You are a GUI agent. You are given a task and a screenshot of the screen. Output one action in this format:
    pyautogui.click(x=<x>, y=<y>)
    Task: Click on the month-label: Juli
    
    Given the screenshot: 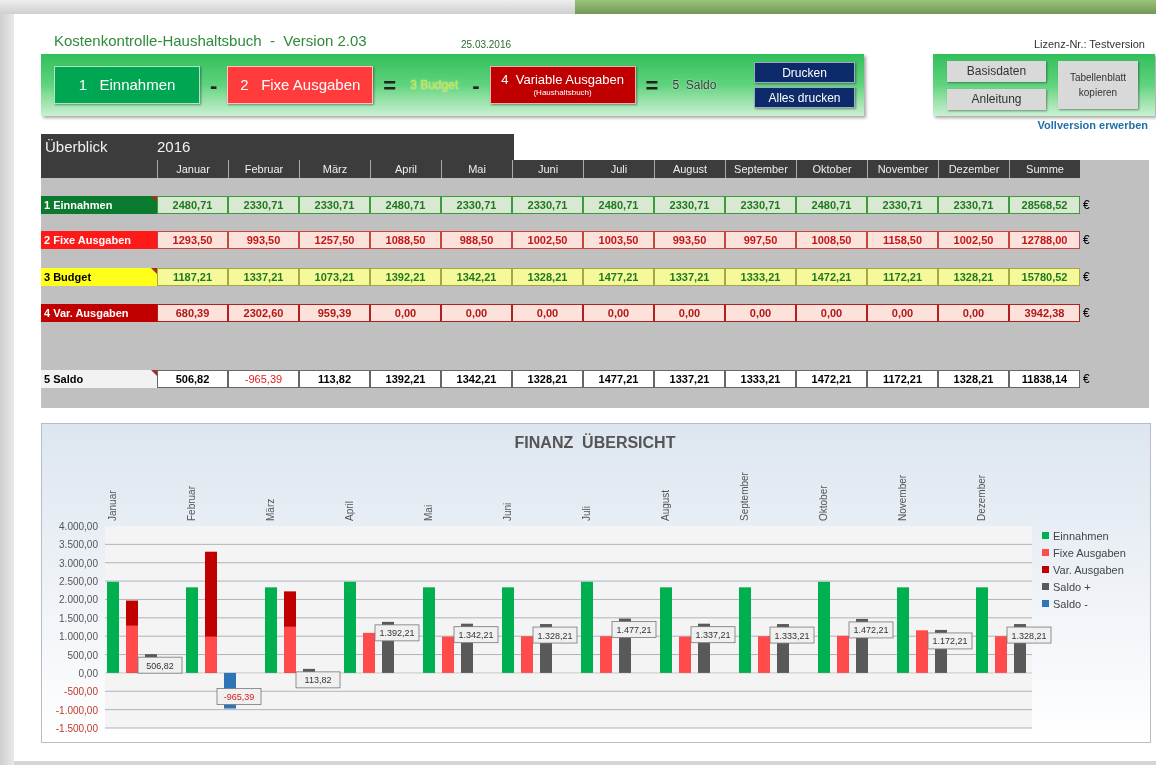 What is the action you would take?
    pyautogui.click(x=586, y=513)
    